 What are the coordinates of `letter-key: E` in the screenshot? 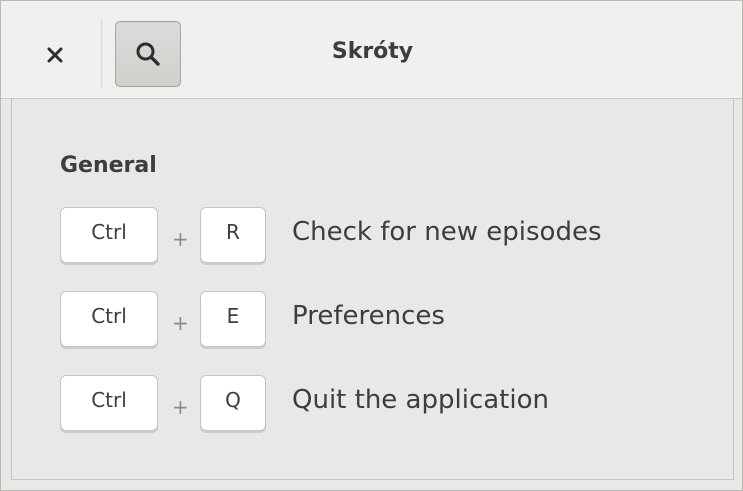 It's located at (233, 319).